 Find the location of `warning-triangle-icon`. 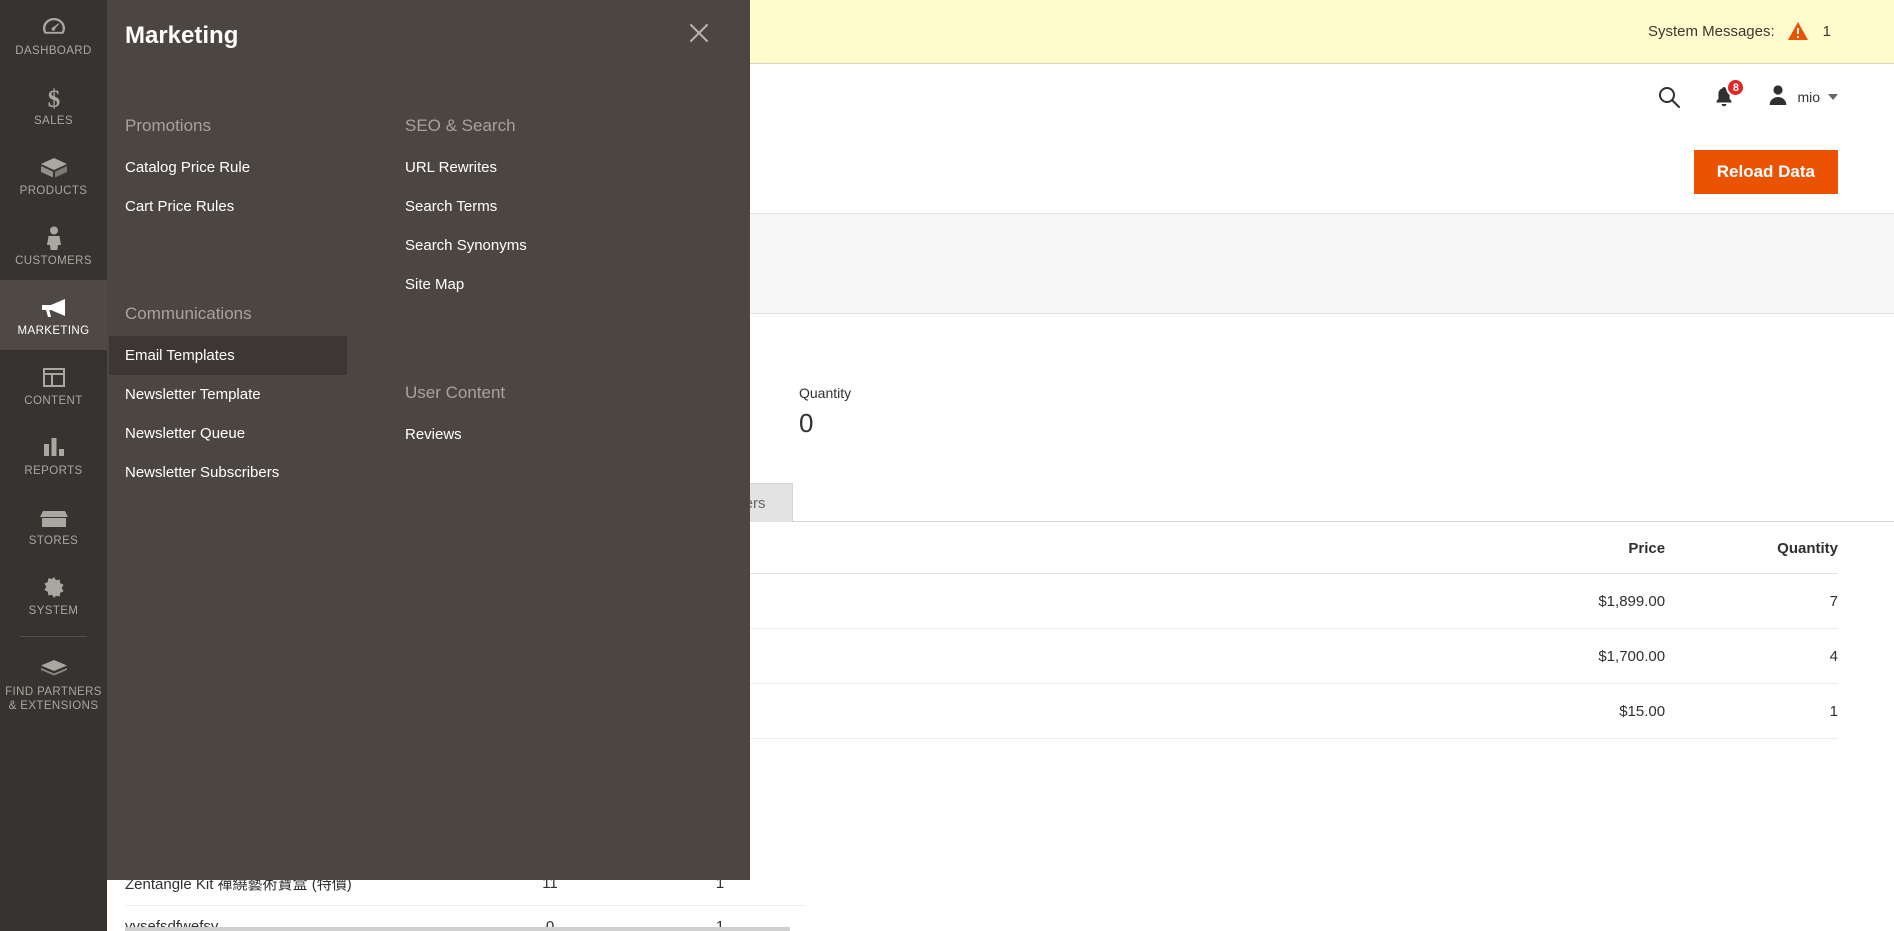

warning-triangle-icon is located at coordinates (1798, 33).